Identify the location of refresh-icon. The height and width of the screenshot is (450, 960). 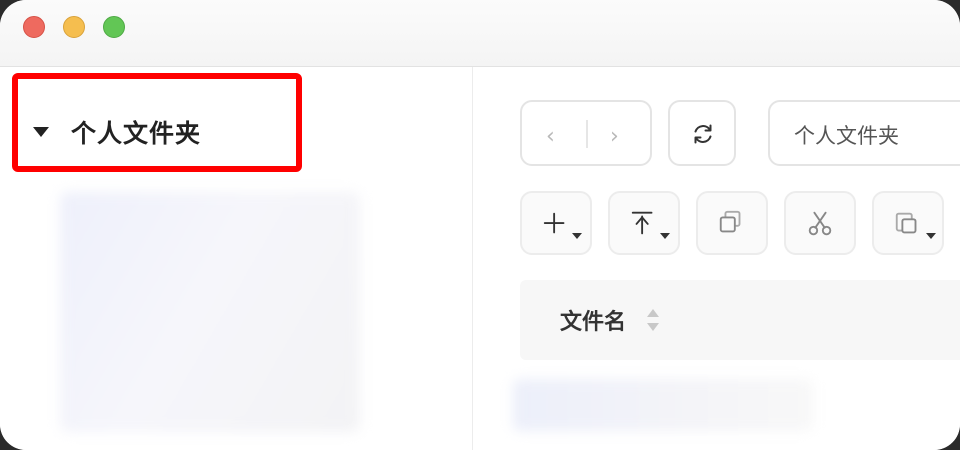
(703, 134).